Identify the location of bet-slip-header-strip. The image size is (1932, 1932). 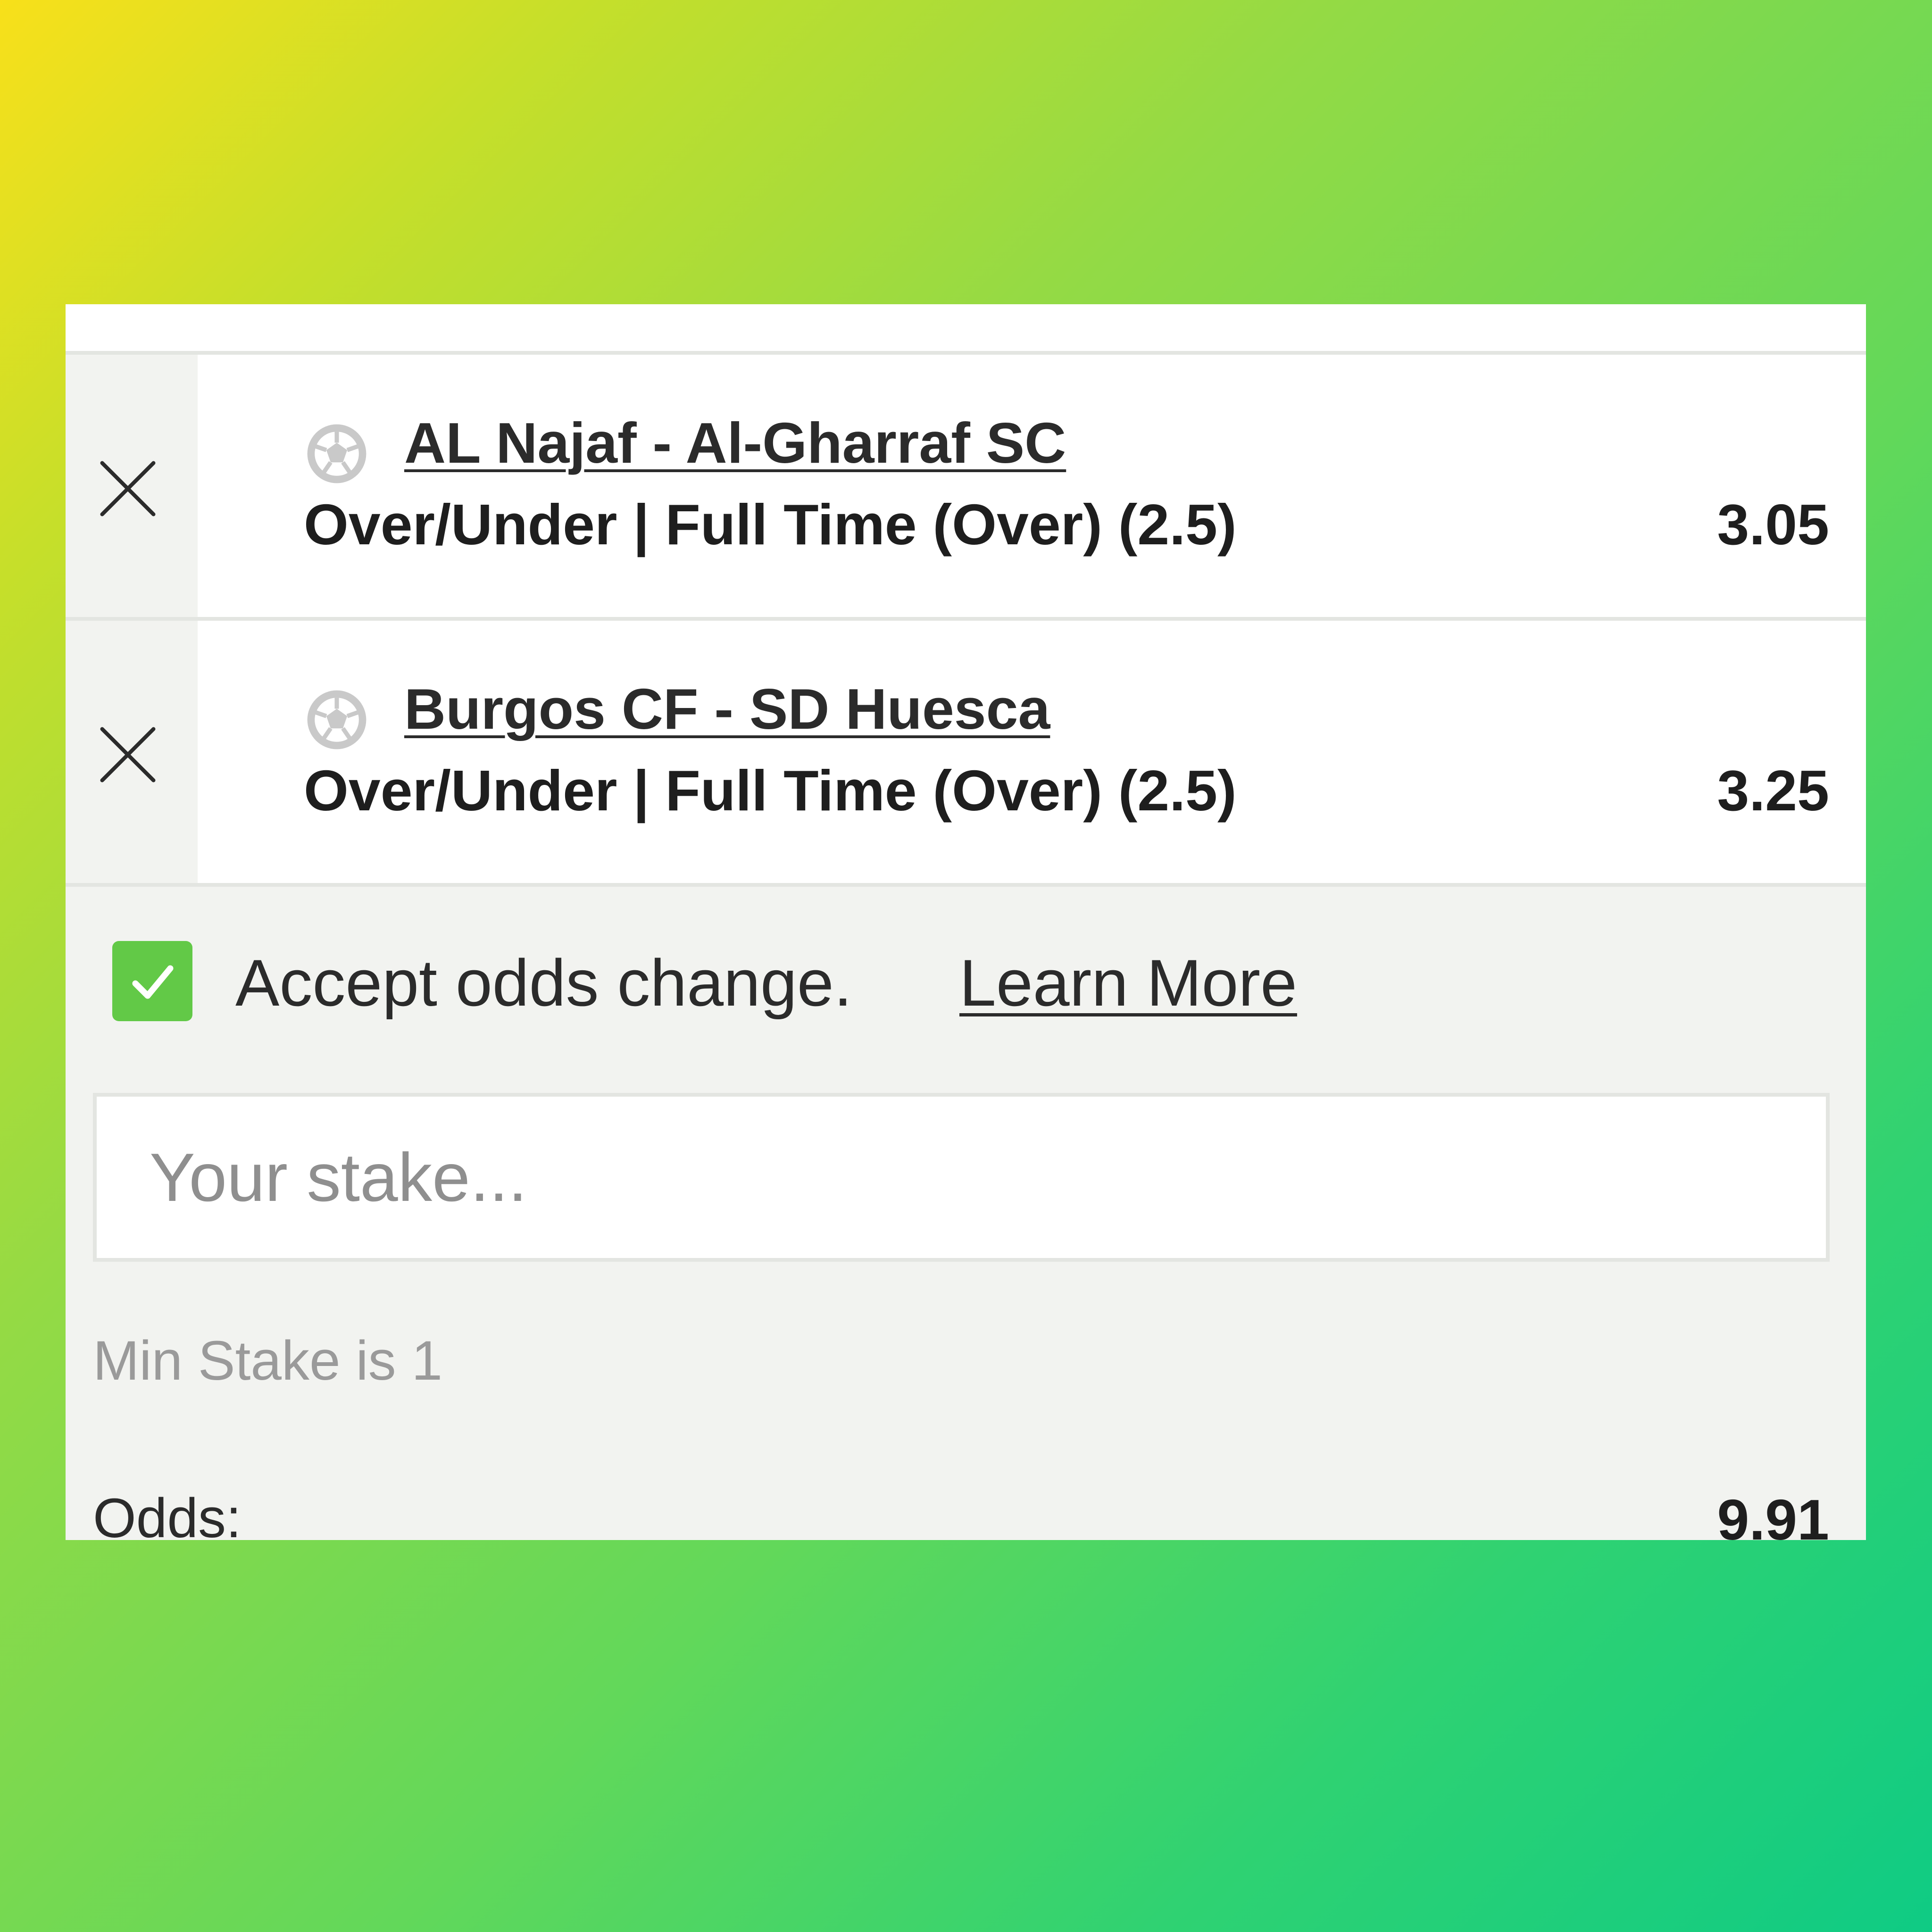
(966, 329).